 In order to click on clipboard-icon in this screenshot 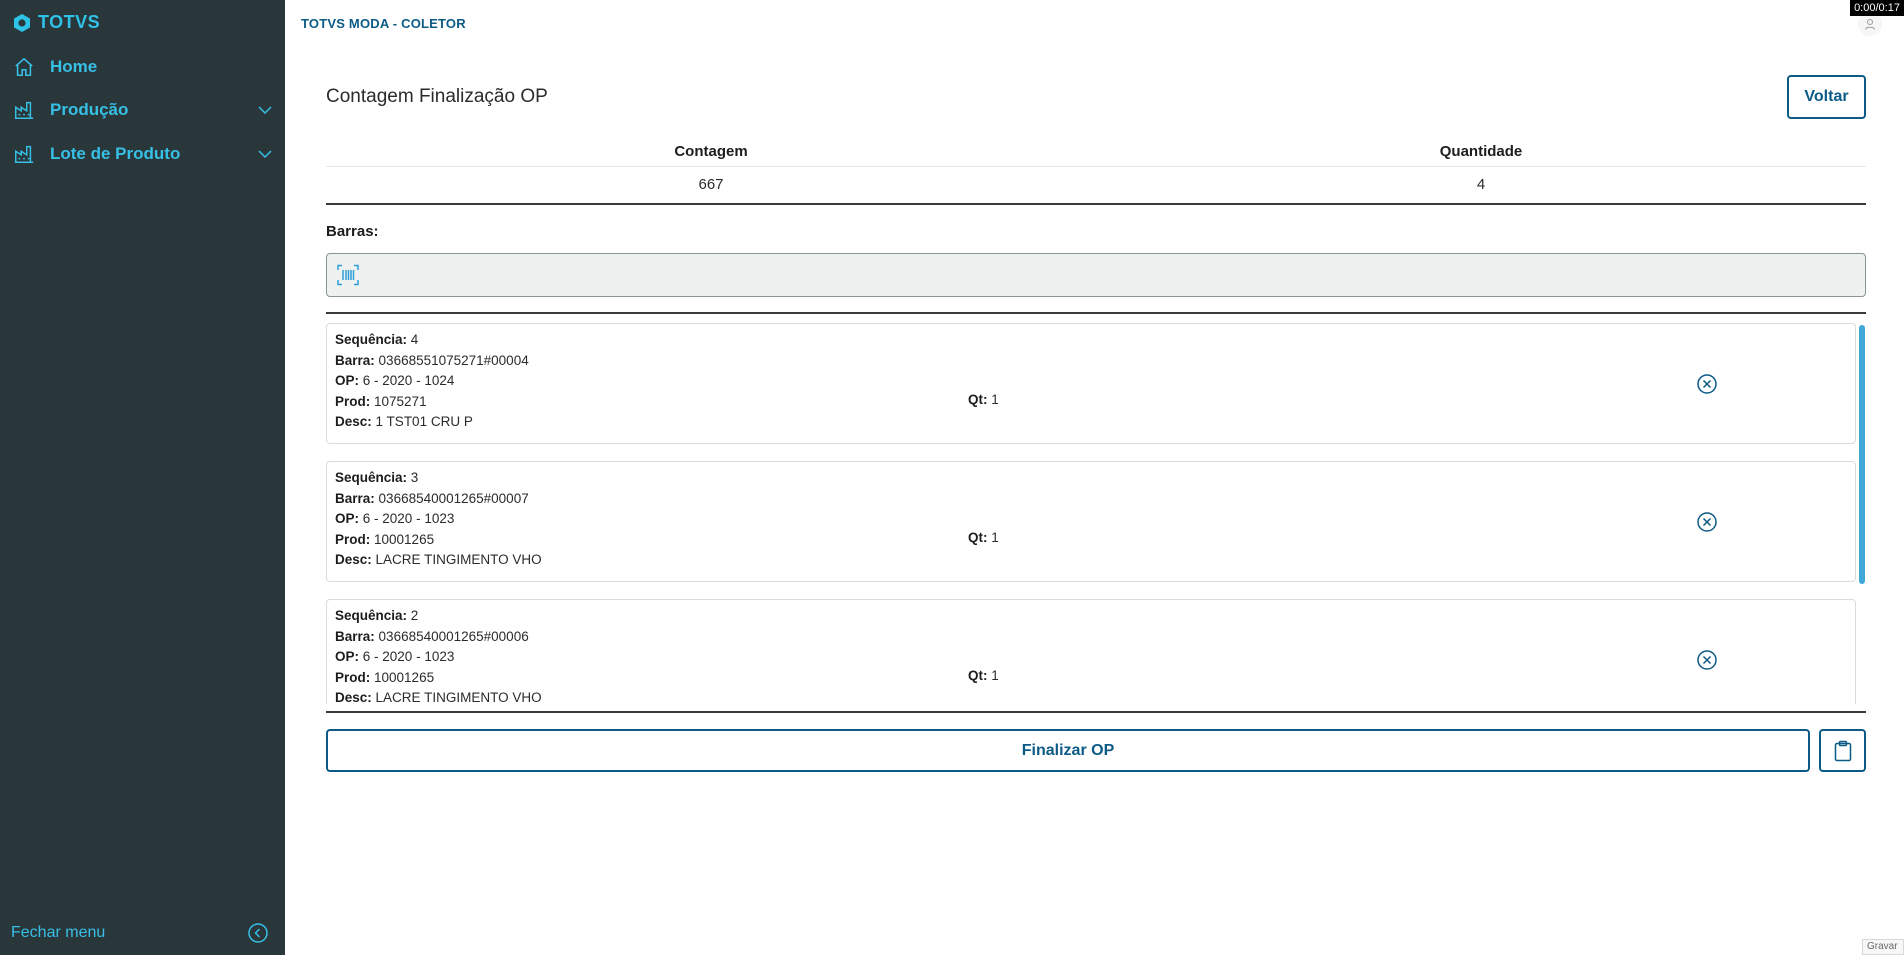, I will do `click(1842, 750)`.